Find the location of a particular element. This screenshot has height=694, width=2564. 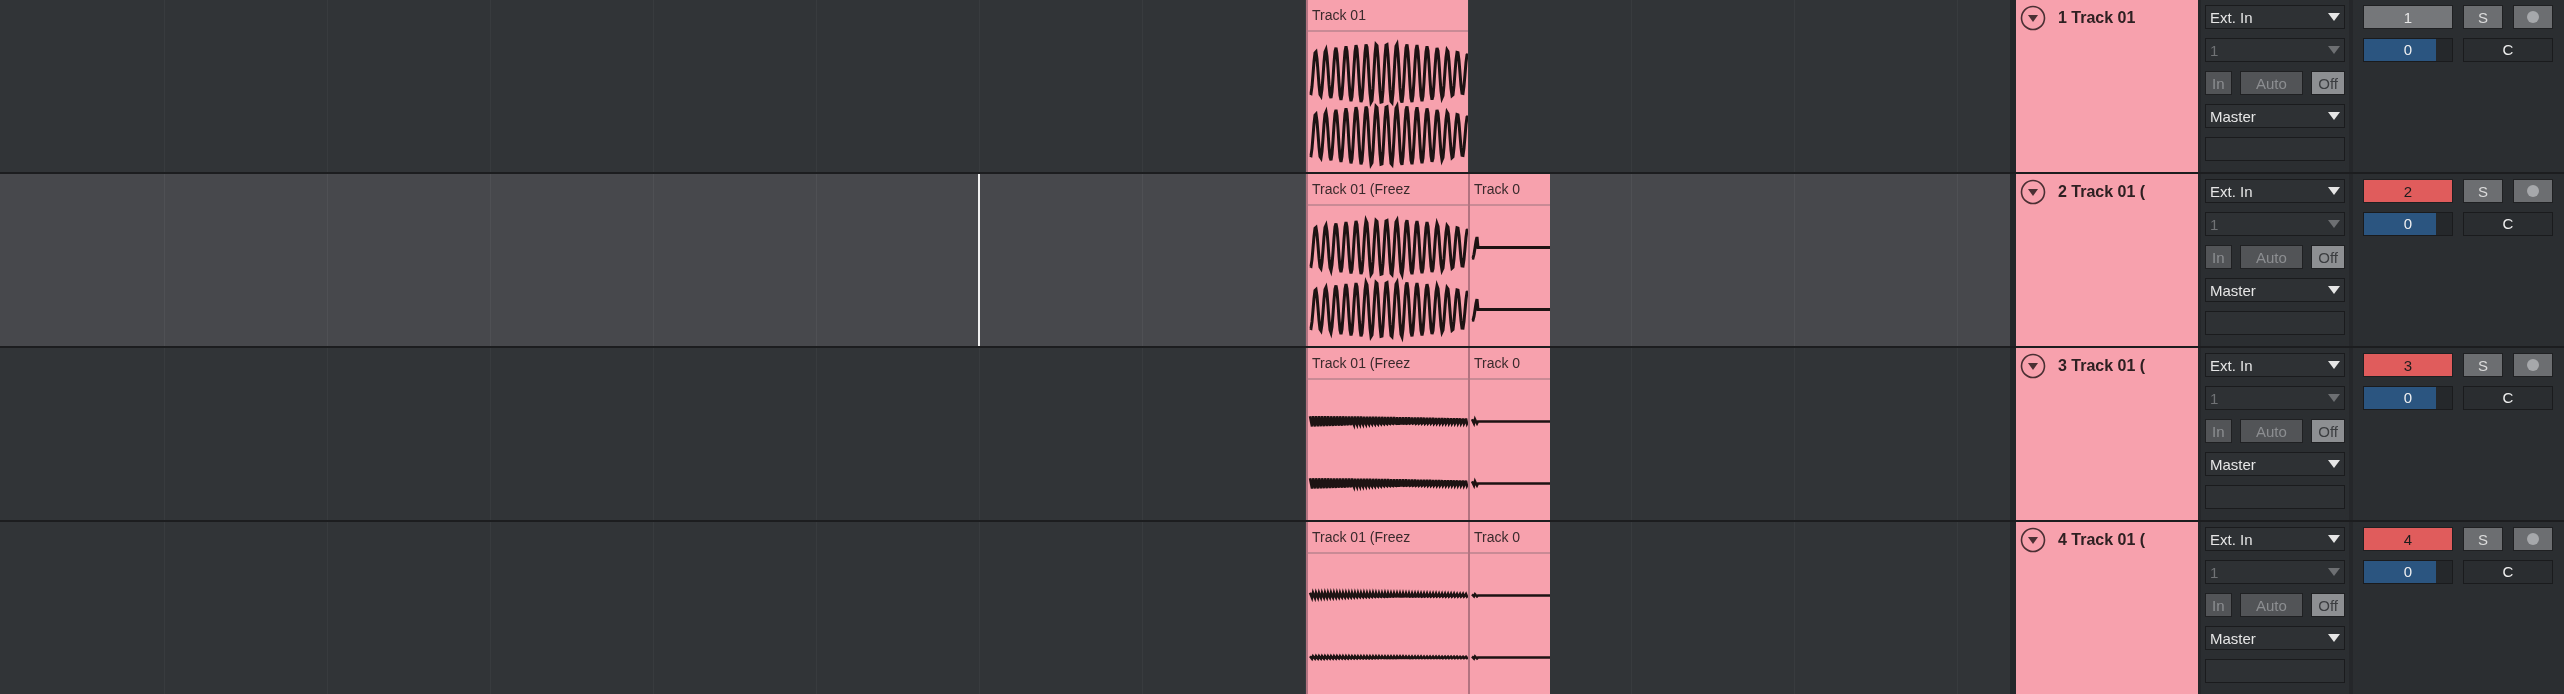

track-name: 4 Track 01 ( is located at coordinates (2102, 540).